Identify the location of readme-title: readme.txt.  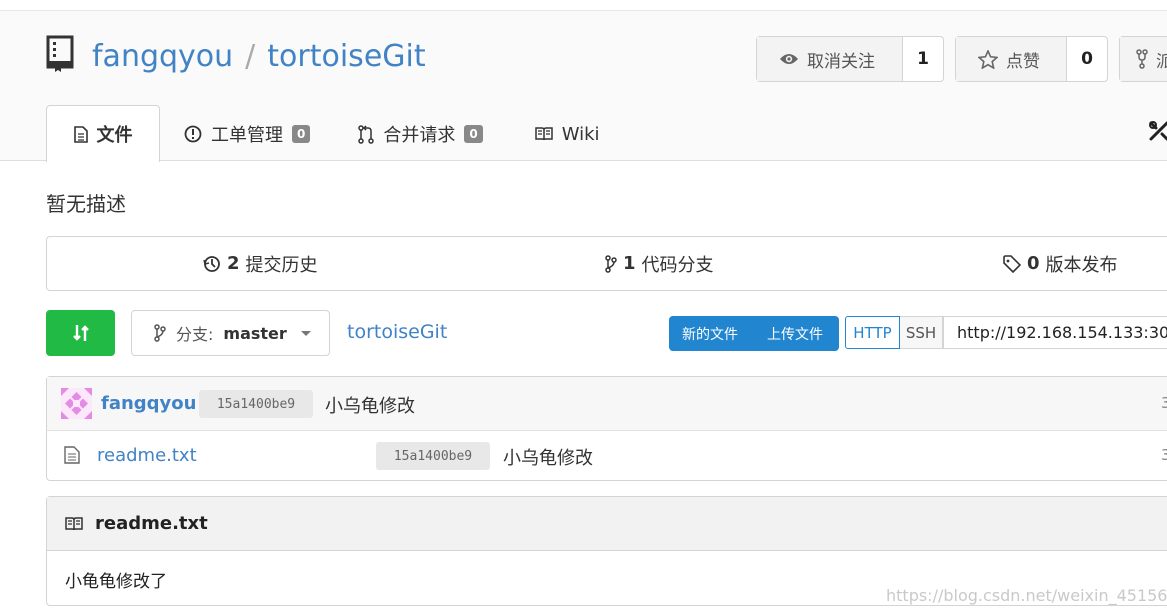
(151, 523).